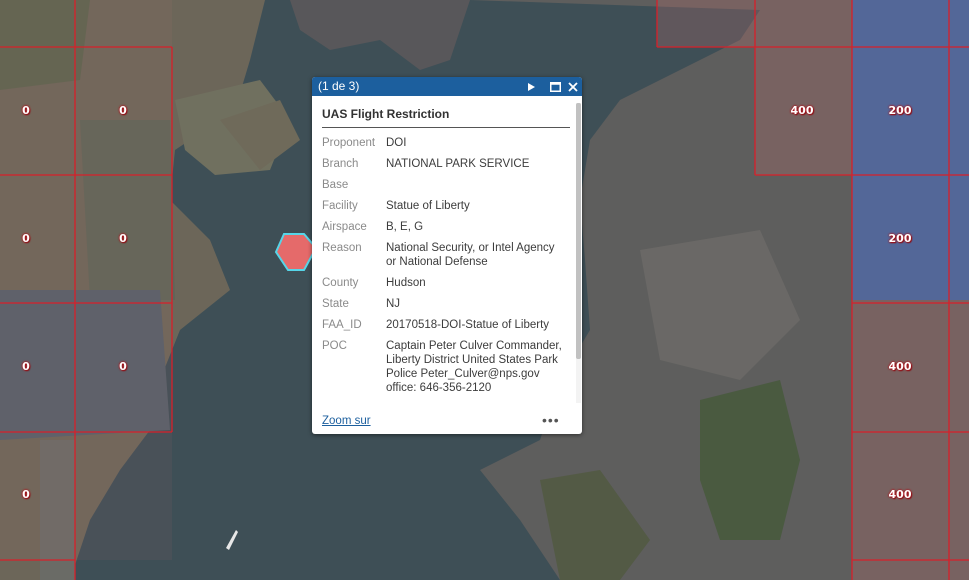 This screenshot has width=969, height=580. What do you see at coordinates (578, 231) in the screenshot?
I see `scrollbar-thumb` at bounding box center [578, 231].